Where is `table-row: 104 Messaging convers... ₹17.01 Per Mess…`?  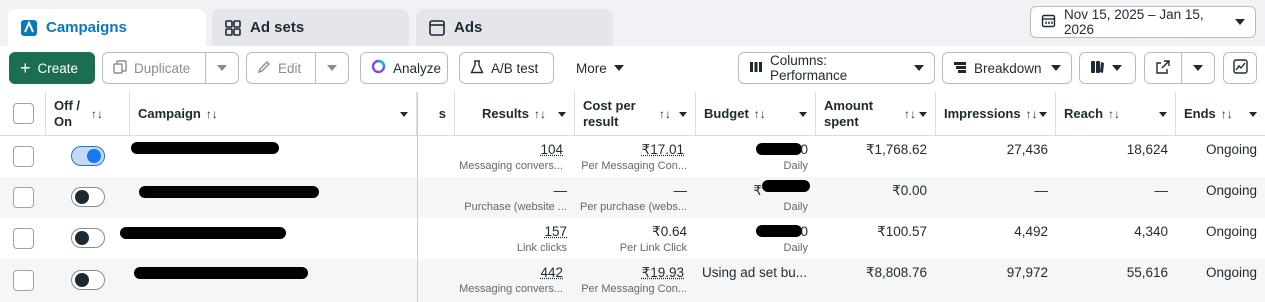
table-row: 104 Messaging convers... ₹17.01 Per Mess… is located at coordinates (632, 156).